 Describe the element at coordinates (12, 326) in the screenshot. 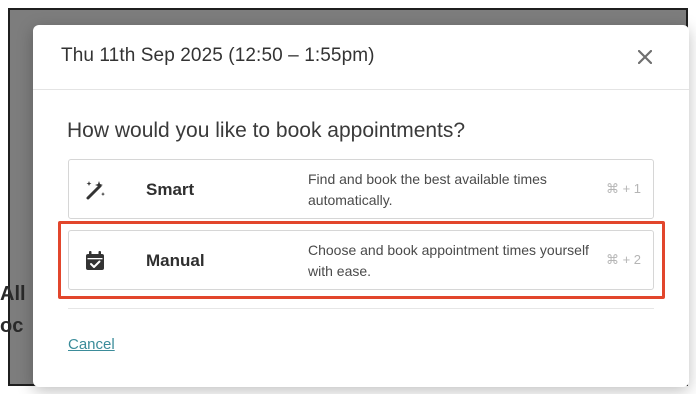

I see `background-text-fragment: oc` at that location.